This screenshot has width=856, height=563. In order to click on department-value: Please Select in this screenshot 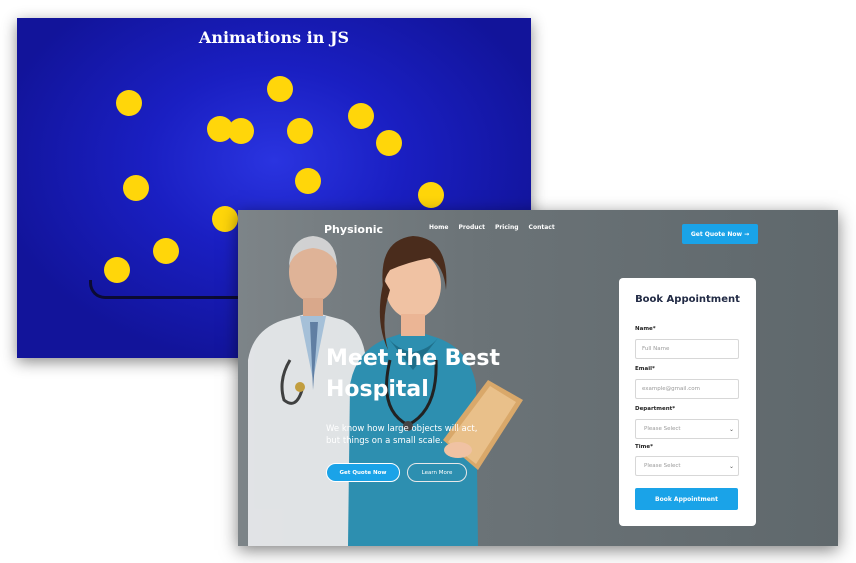, I will do `click(662, 429)`.